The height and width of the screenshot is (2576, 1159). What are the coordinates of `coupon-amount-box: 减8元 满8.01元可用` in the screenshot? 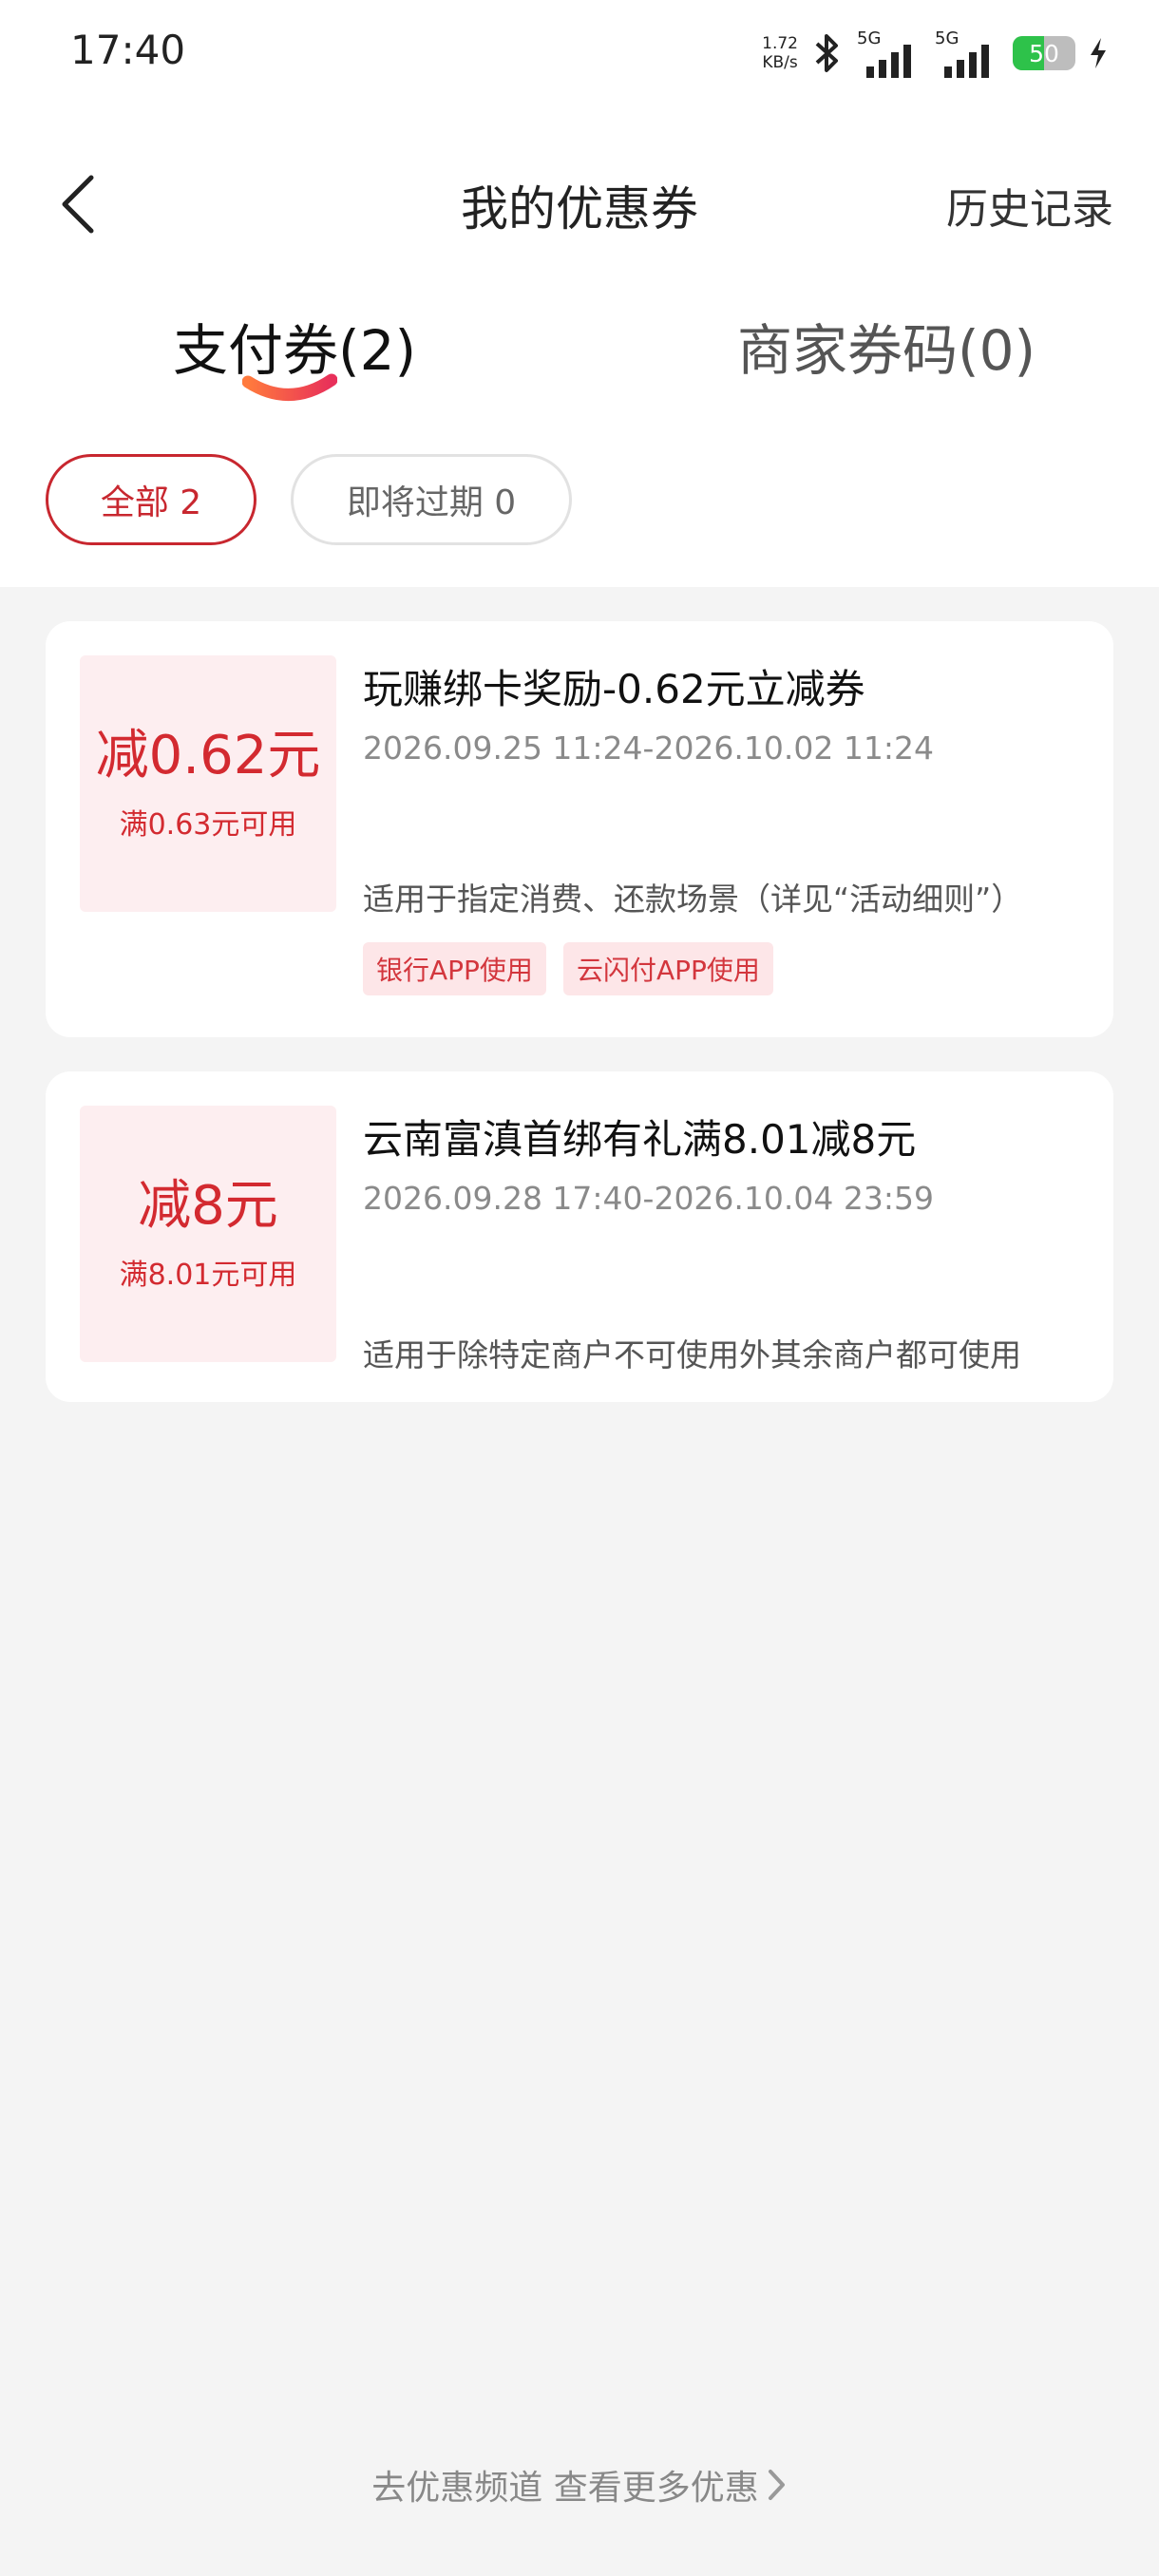 It's located at (208, 1234).